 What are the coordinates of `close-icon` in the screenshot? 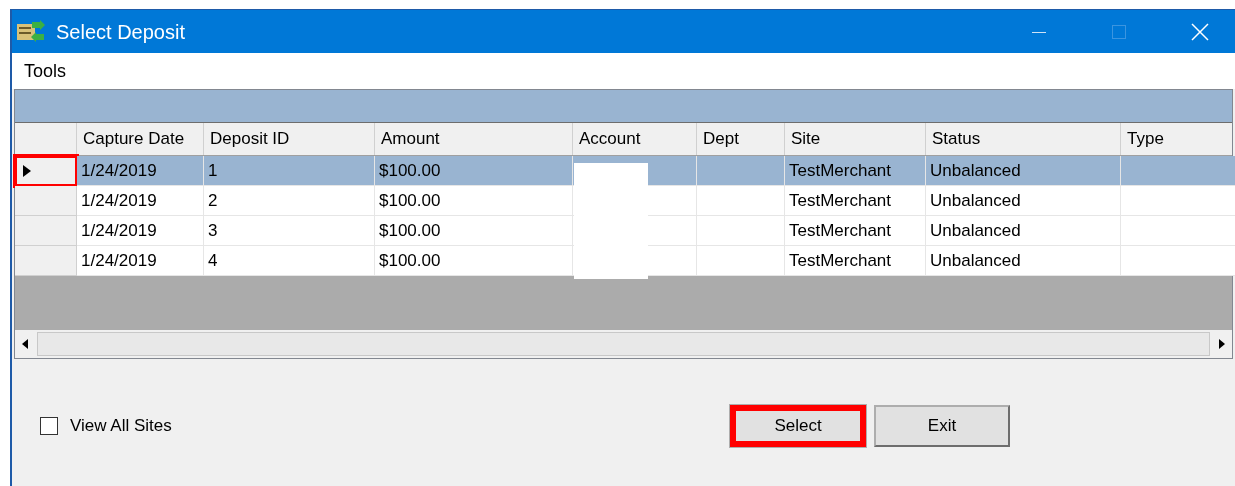 It's located at (1200, 31).